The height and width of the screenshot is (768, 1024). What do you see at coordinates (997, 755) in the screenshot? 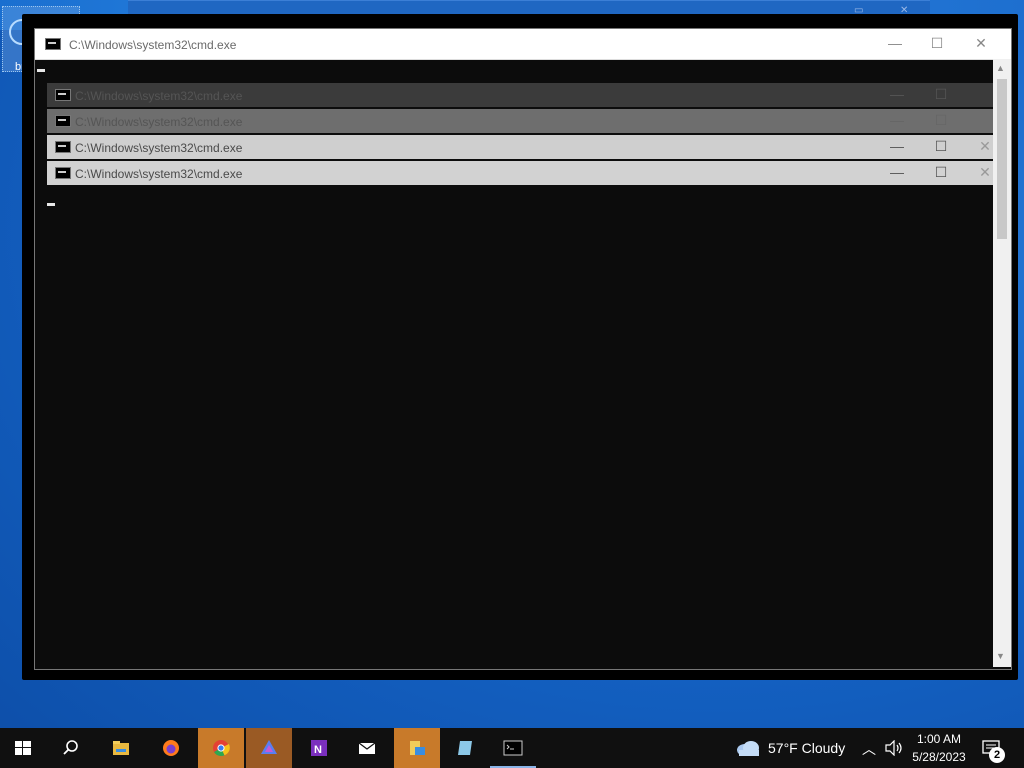
I see `notification-badge: 2` at bounding box center [997, 755].